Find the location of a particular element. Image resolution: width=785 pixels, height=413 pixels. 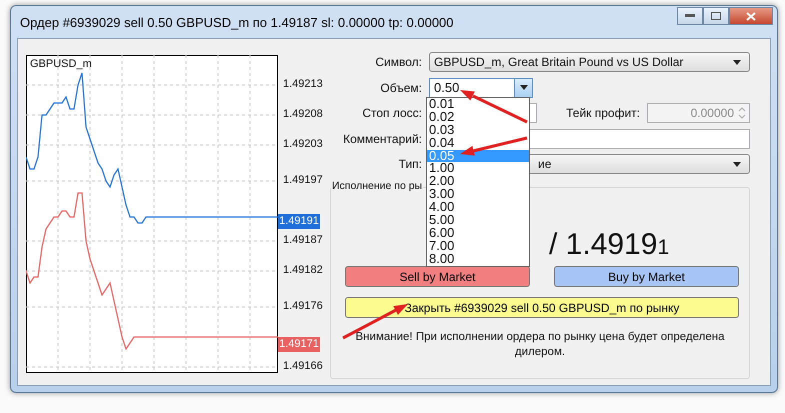

field-label: Объем: is located at coordinates (400, 88).